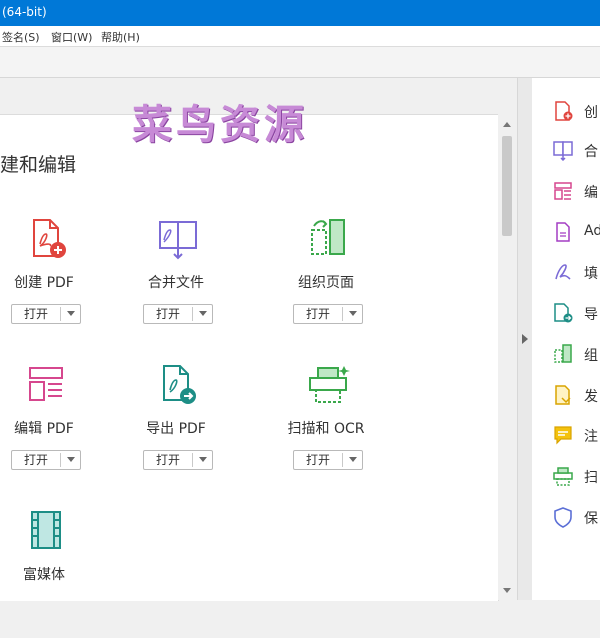 This screenshot has height=638, width=600. I want to click on right-tools-pane: 创 合 编 Ad 填 导 组 发 注 扫 保, so click(566, 339).